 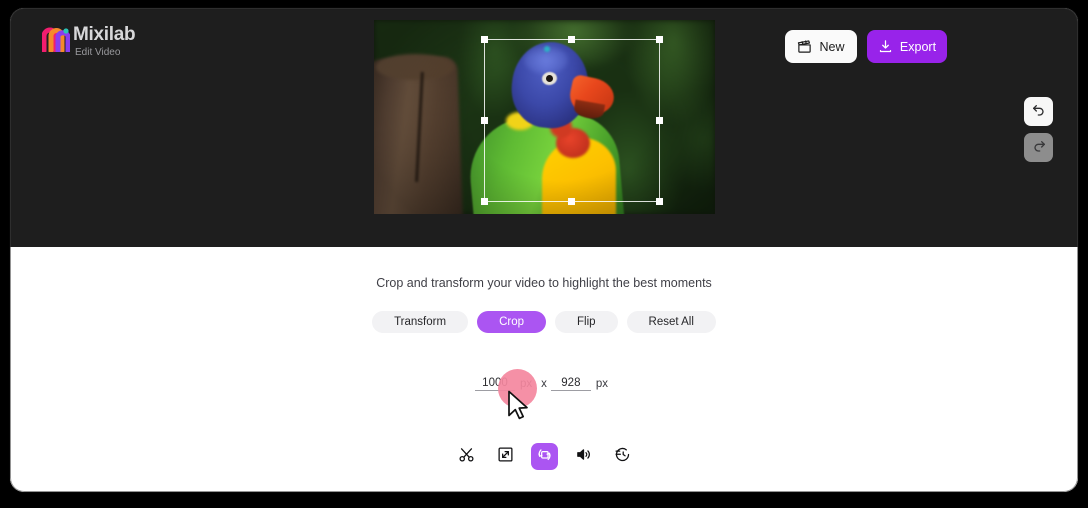 I want to click on clapperboard-icon, so click(x=804, y=46).